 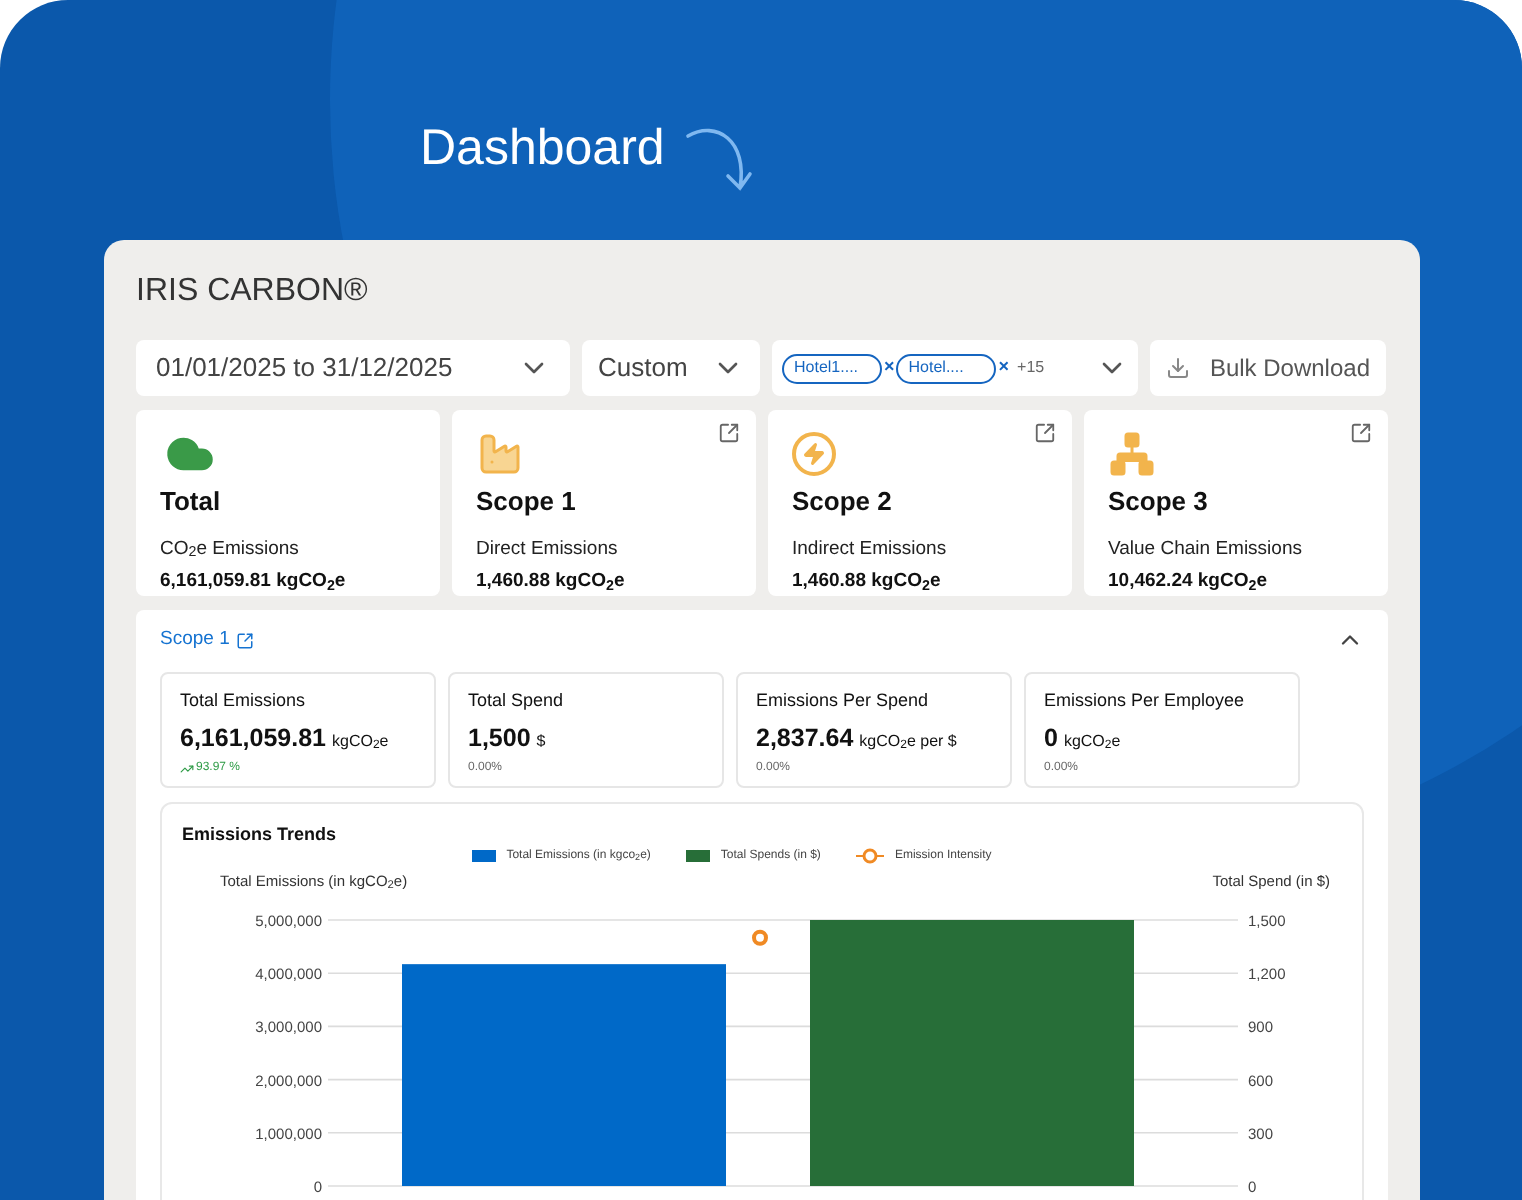 I want to click on lightning-icon, so click(x=814, y=454).